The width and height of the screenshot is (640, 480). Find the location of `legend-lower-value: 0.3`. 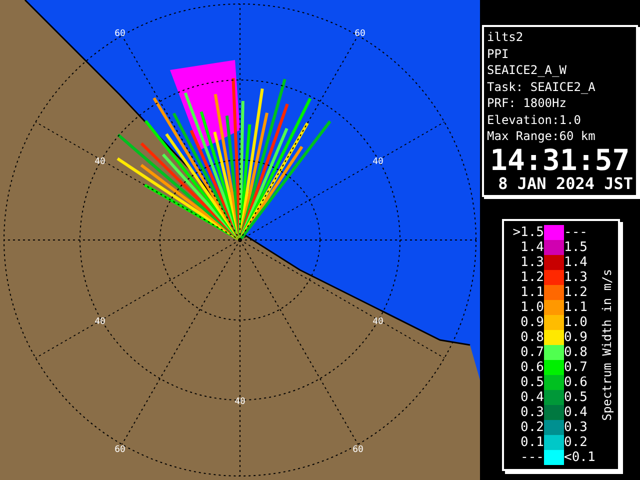

legend-lower-value: 0.3 is located at coordinates (532, 412).